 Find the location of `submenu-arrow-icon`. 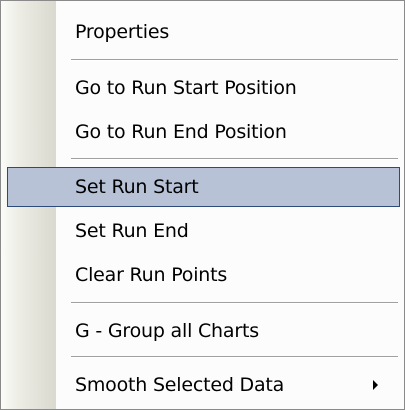

submenu-arrow-icon is located at coordinates (375, 385).